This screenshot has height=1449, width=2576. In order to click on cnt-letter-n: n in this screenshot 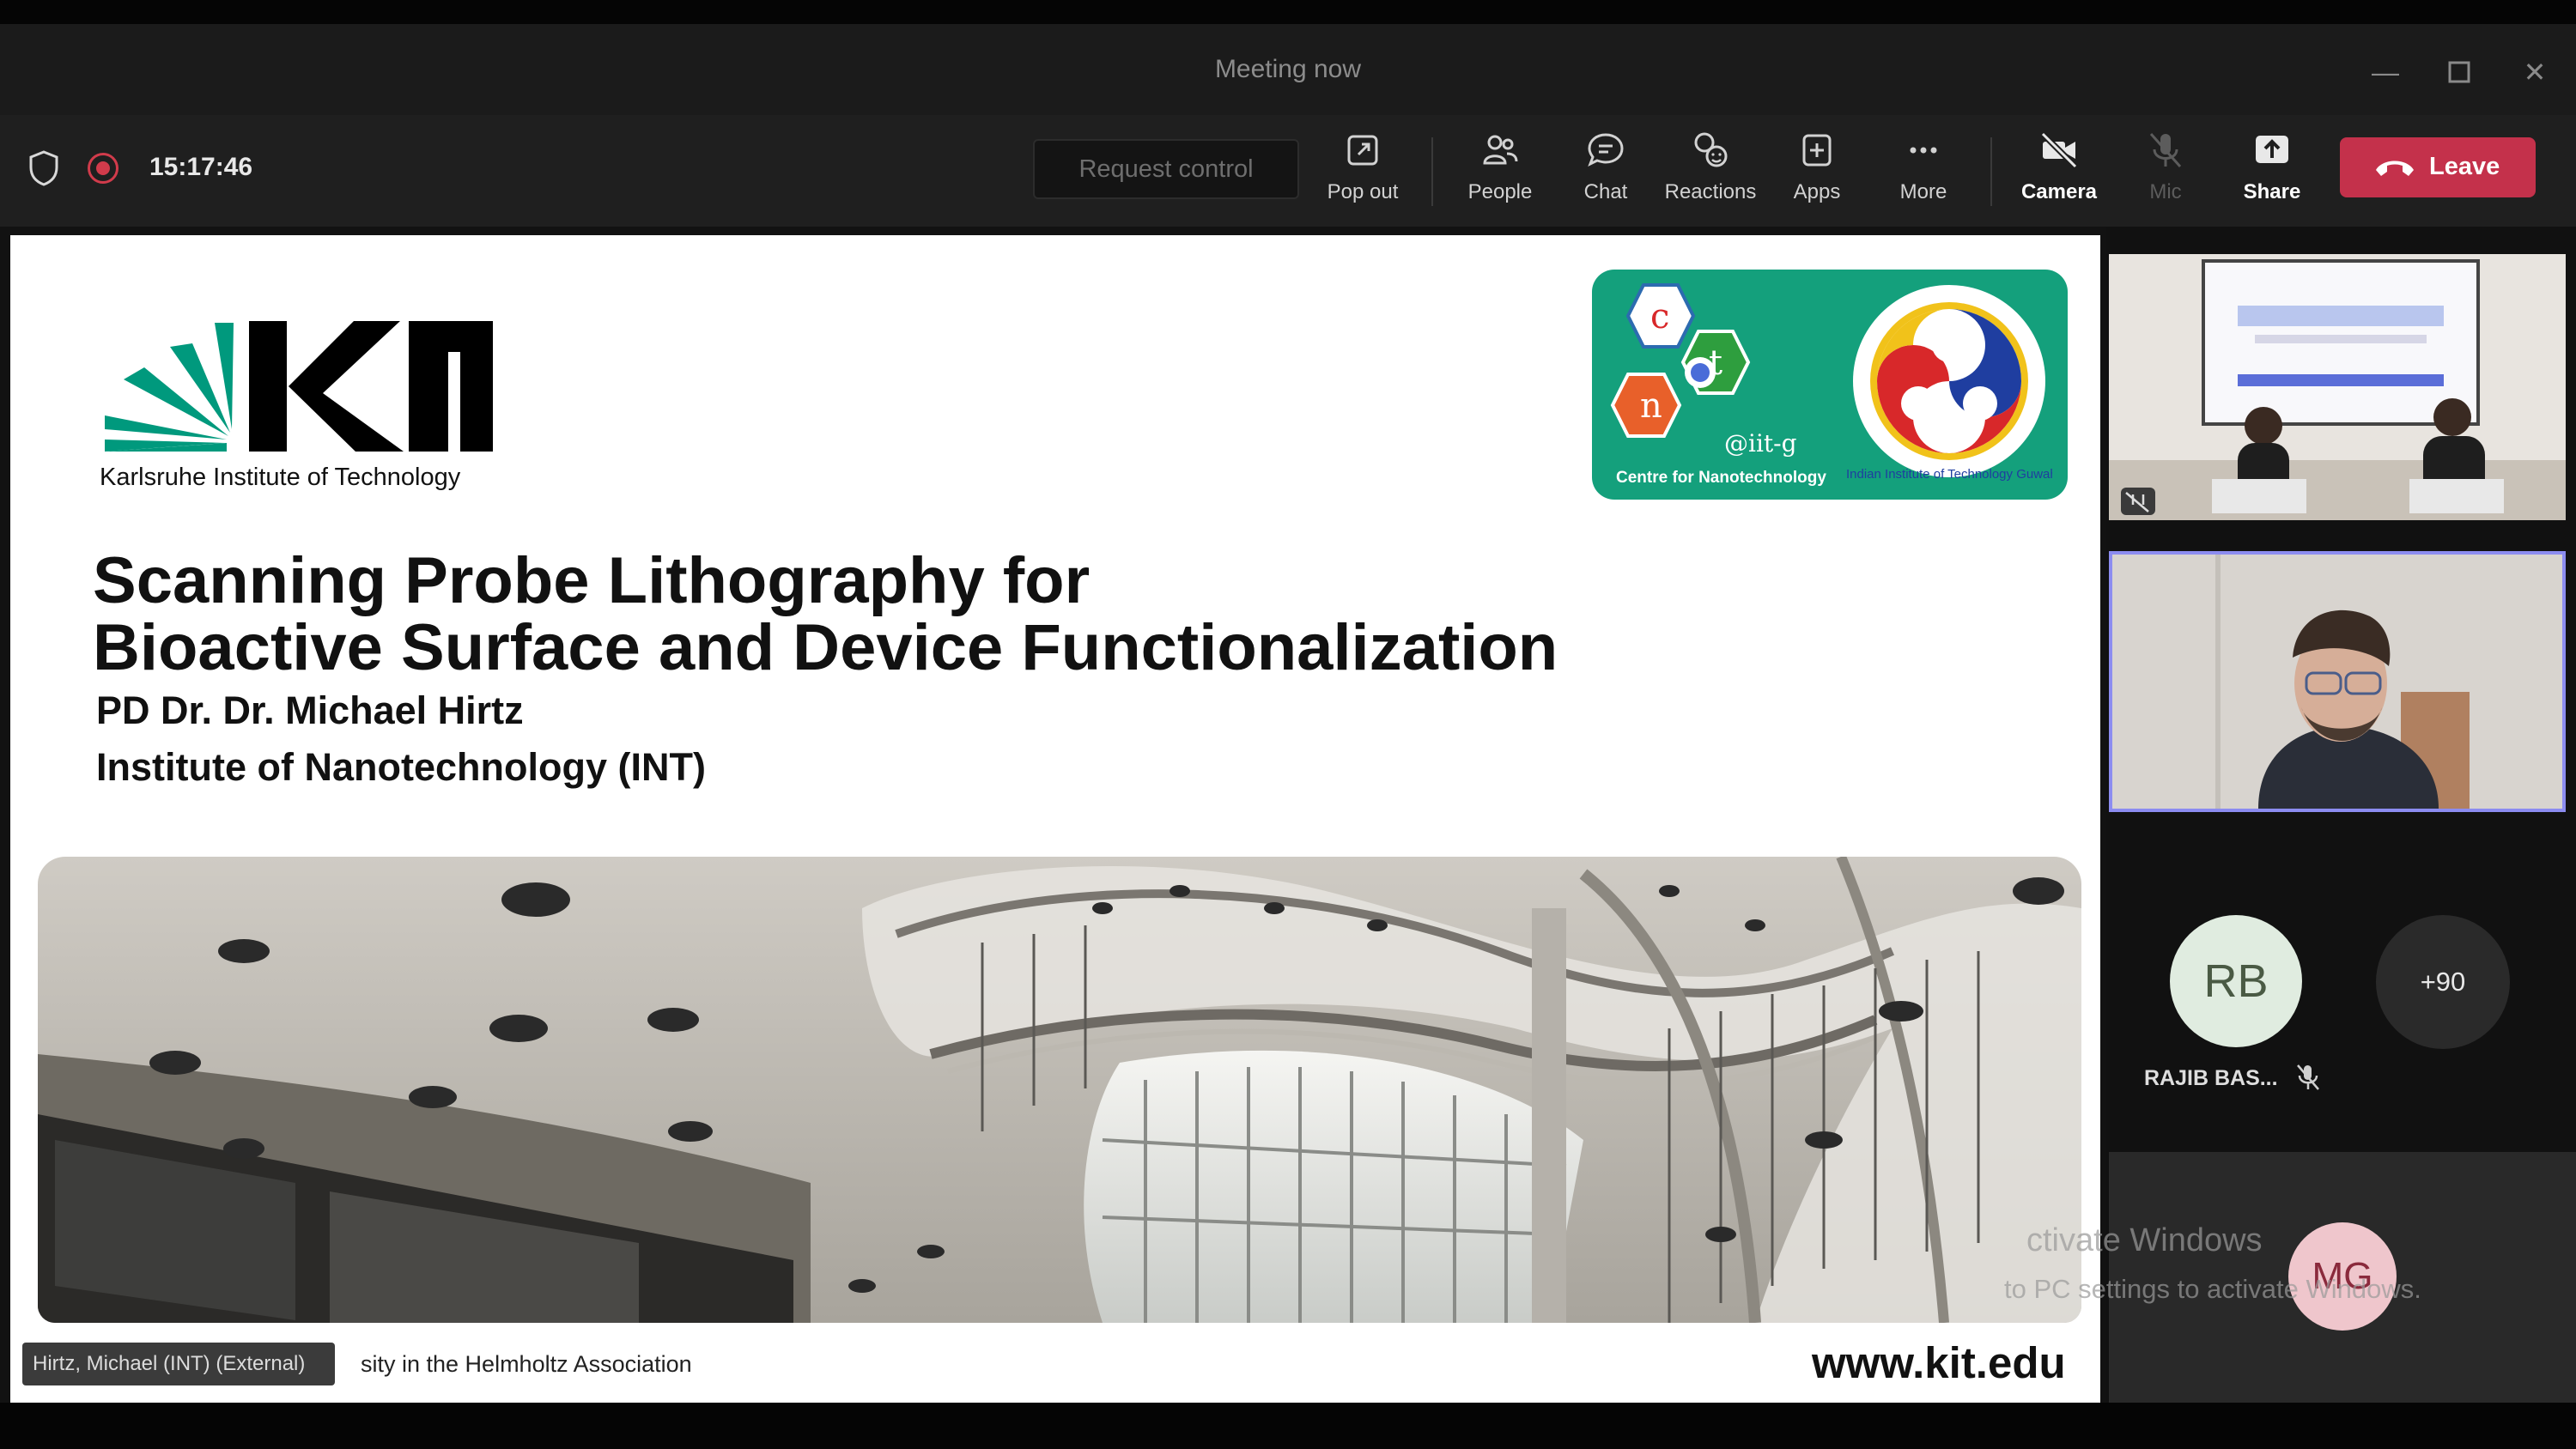, I will do `click(1651, 406)`.